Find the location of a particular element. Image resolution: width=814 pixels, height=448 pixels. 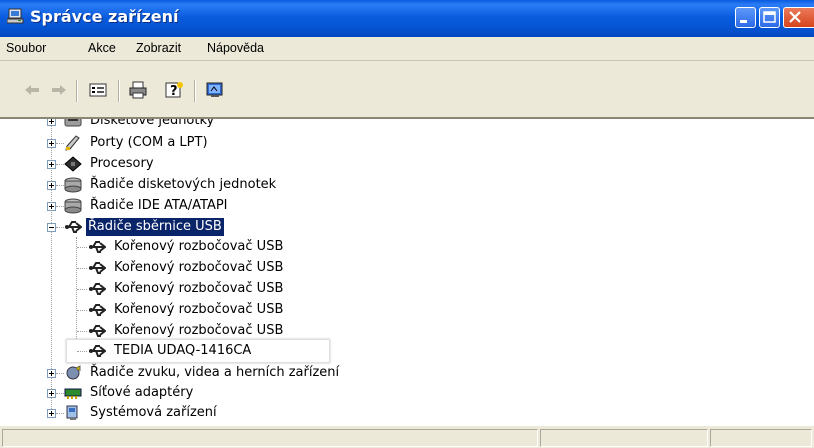

tree-item-porty: Porty (COM a LPT) is located at coordinates (407, 143).